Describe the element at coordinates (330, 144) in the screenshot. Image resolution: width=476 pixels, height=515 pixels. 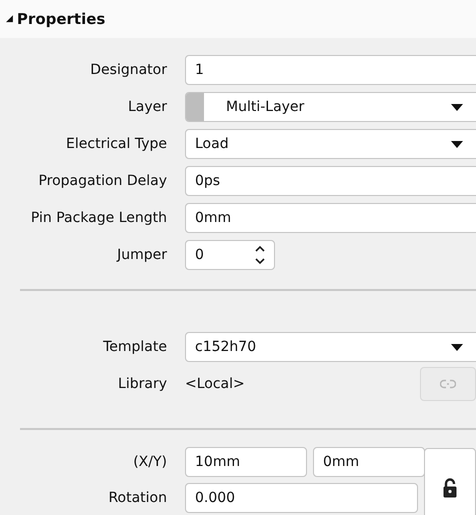
I see `dropdown: Load` at that location.